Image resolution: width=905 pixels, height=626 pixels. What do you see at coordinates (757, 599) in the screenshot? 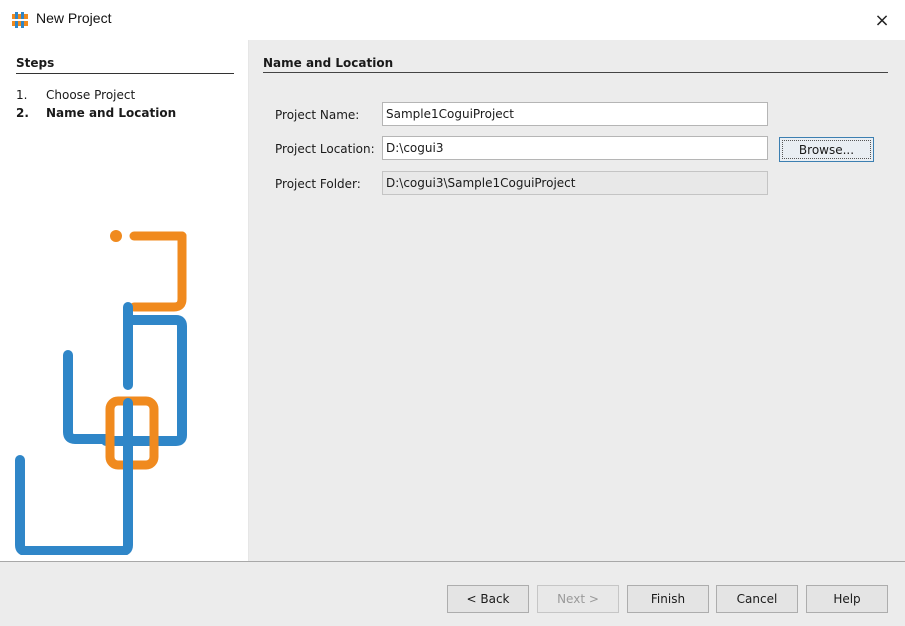
I see `cancel-button: Cancel` at bounding box center [757, 599].